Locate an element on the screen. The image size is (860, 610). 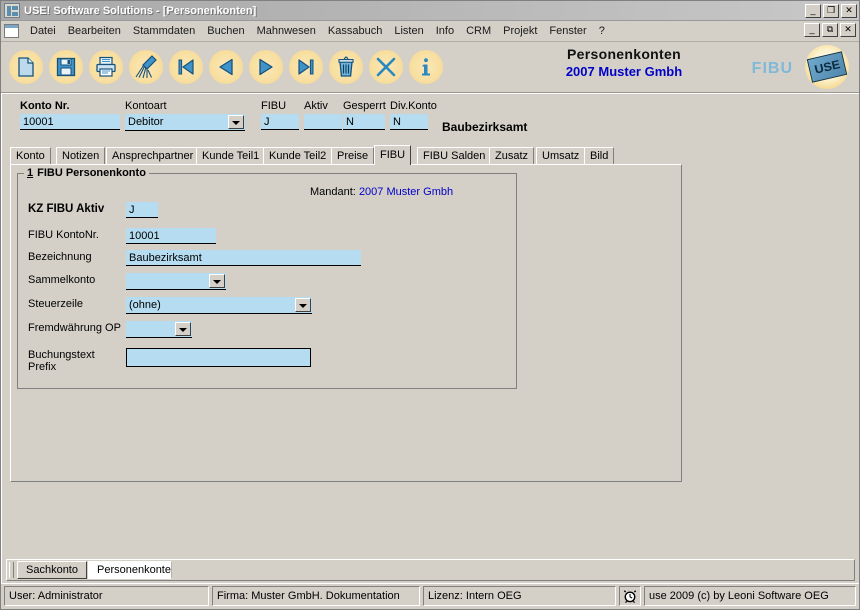
fibu-kontonr-control: 10001 is located at coordinates (171, 236).